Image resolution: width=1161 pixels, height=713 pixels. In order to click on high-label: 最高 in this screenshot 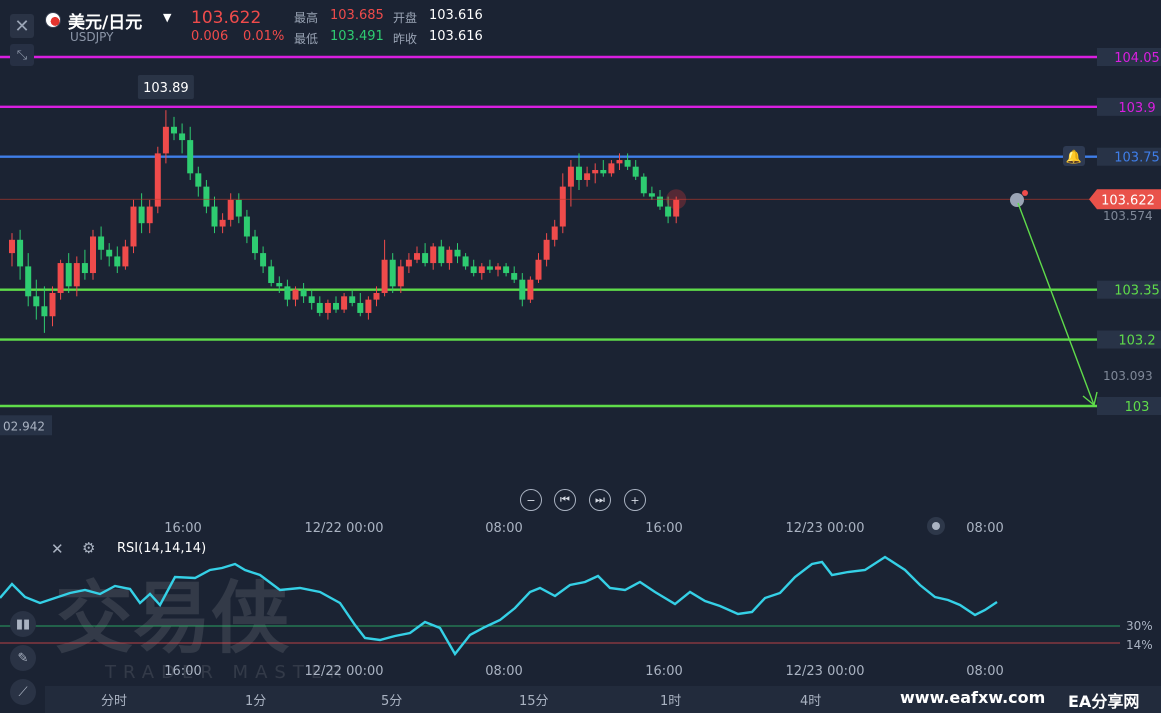, I will do `click(306, 18)`.